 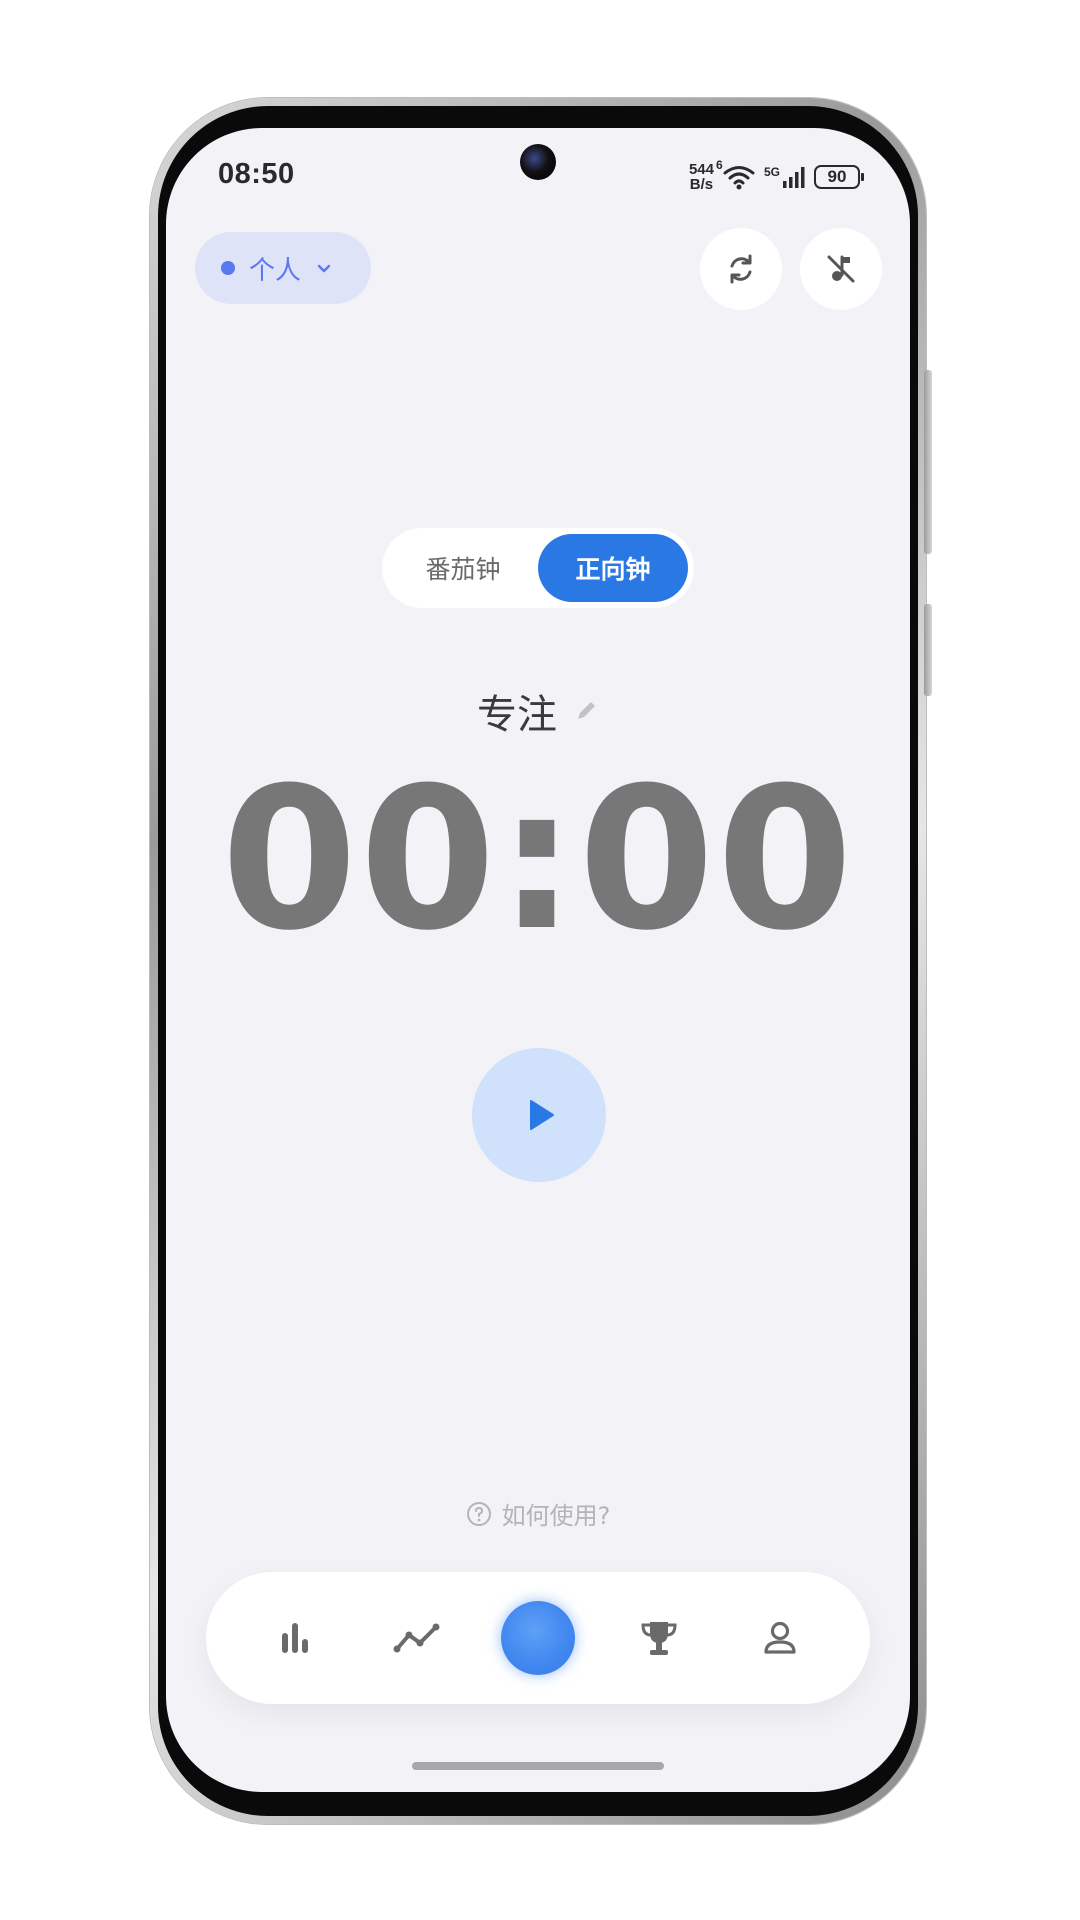 What do you see at coordinates (478, 1513) in the screenshot?
I see `question-circle-icon` at bounding box center [478, 1513].